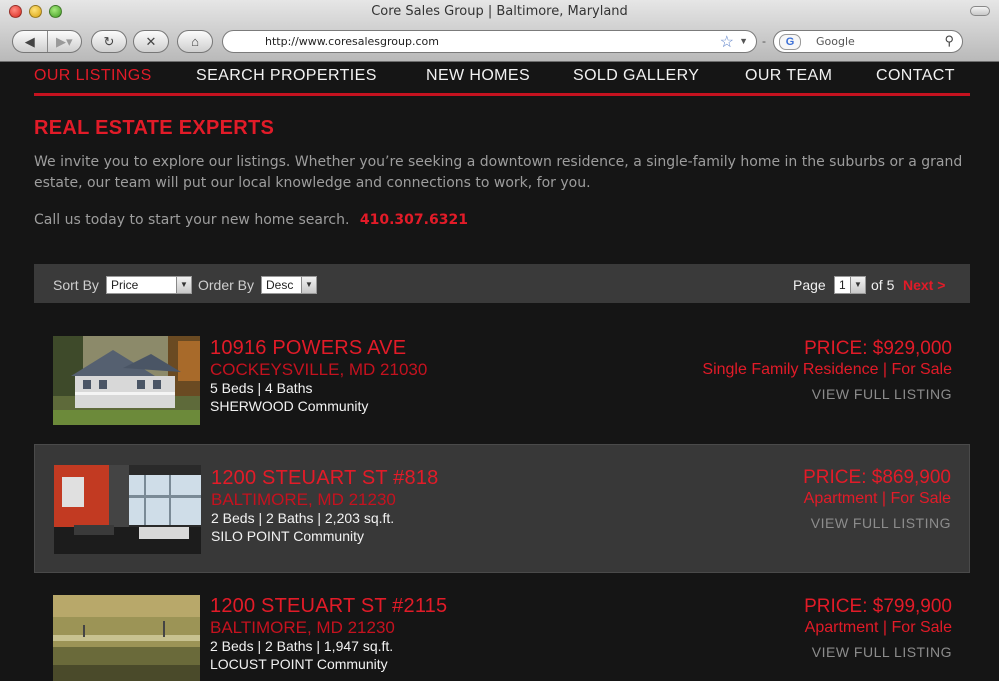  What do you see at coordinates (788, 76) in the screenshot?
I see `nav-our-team: OUR TEAM` at bounding box center [788, 76].